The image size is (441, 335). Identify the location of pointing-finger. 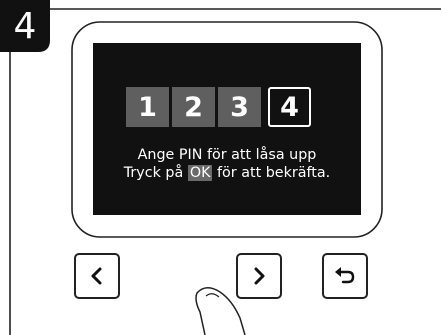
(220, 311).